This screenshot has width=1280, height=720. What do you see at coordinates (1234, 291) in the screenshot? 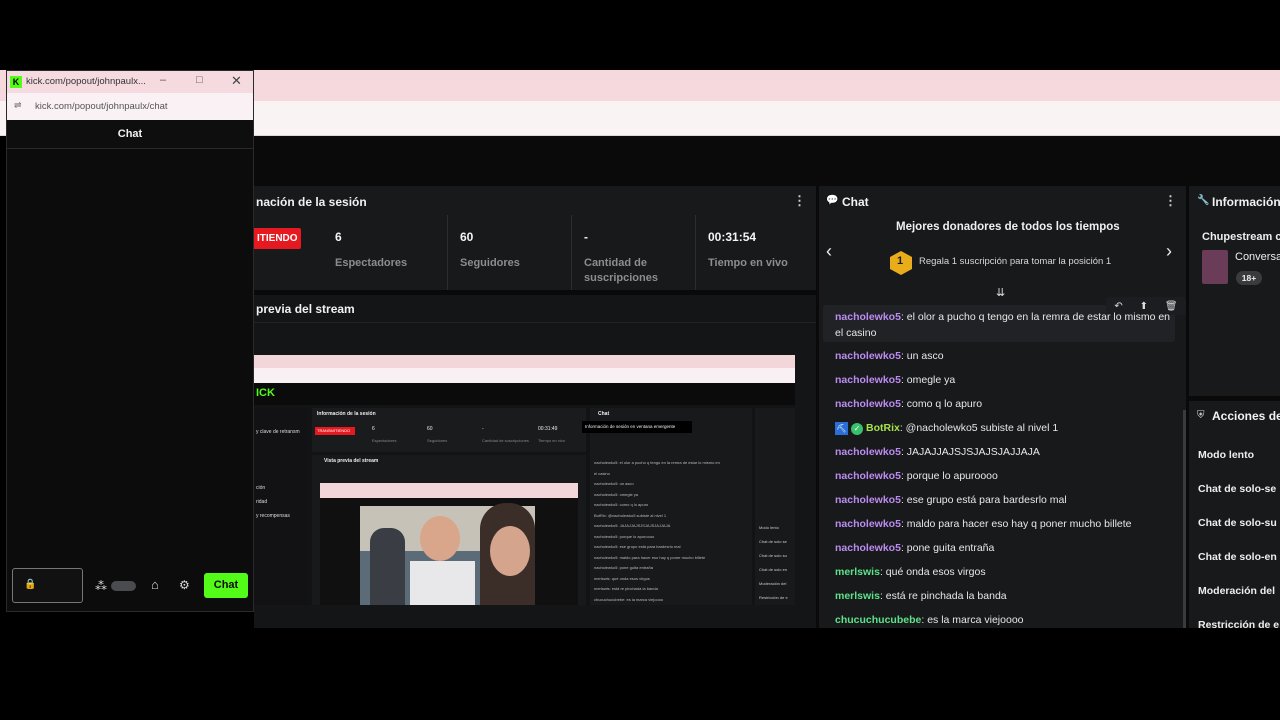
I see `stream-info-panel` at bounding box center [1234, 291].